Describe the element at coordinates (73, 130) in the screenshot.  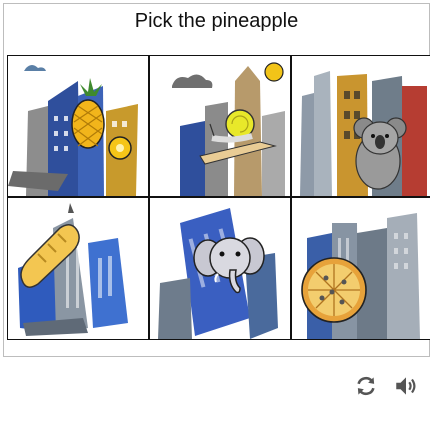
I see `pineapple-icon` at that location.